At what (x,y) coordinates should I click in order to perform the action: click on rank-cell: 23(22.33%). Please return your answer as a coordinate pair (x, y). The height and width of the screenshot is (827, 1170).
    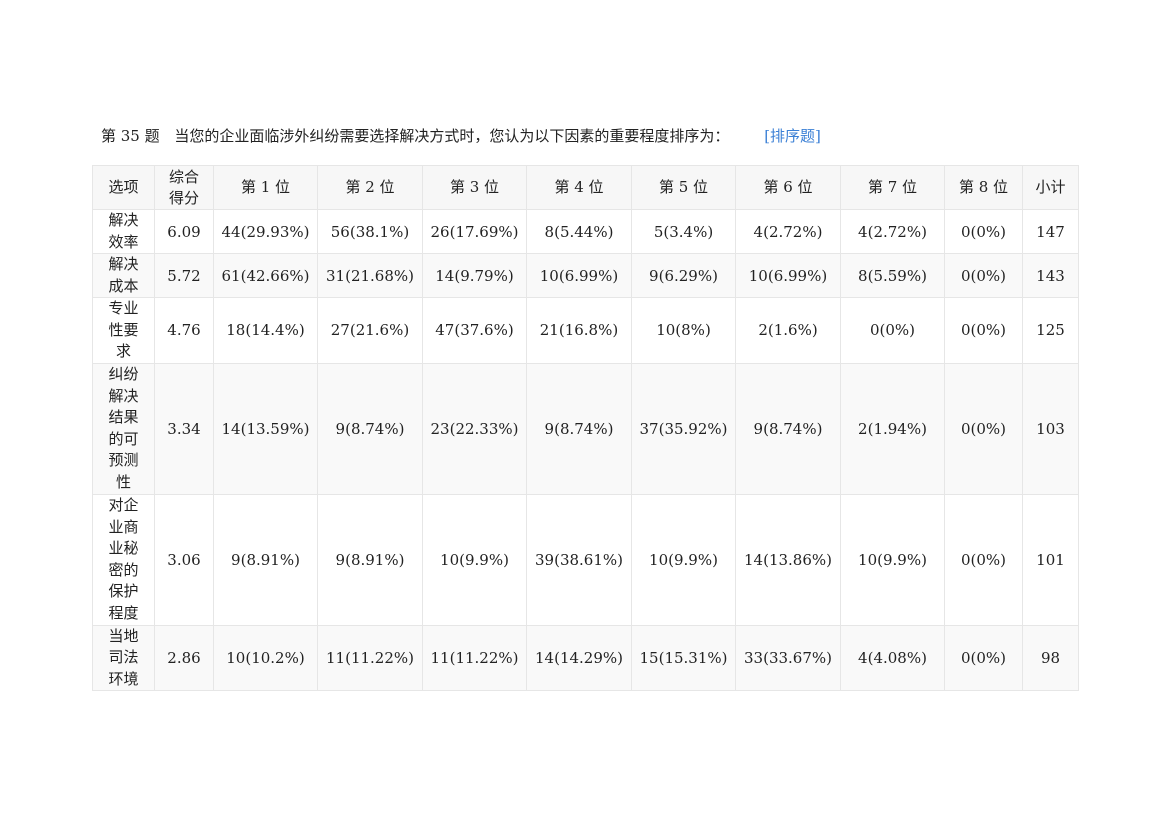
    Looking at the image, I should click on (474, 428).